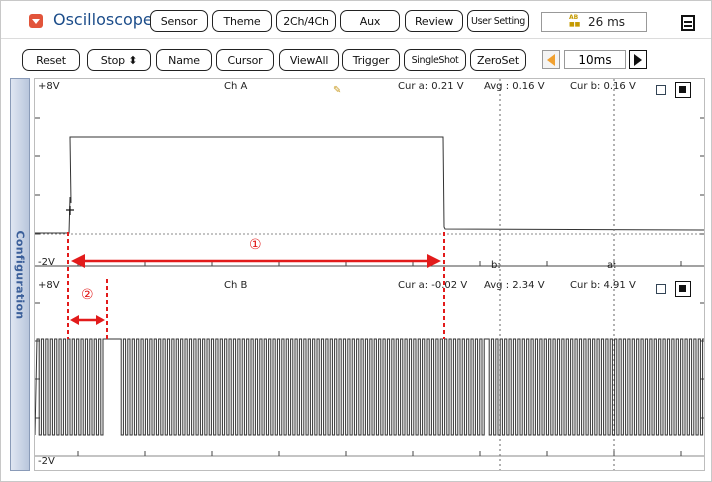  Describe the element at coordinates (435, 60) in the screenshot. I see `single-shot-button: SingleShot` at that location.